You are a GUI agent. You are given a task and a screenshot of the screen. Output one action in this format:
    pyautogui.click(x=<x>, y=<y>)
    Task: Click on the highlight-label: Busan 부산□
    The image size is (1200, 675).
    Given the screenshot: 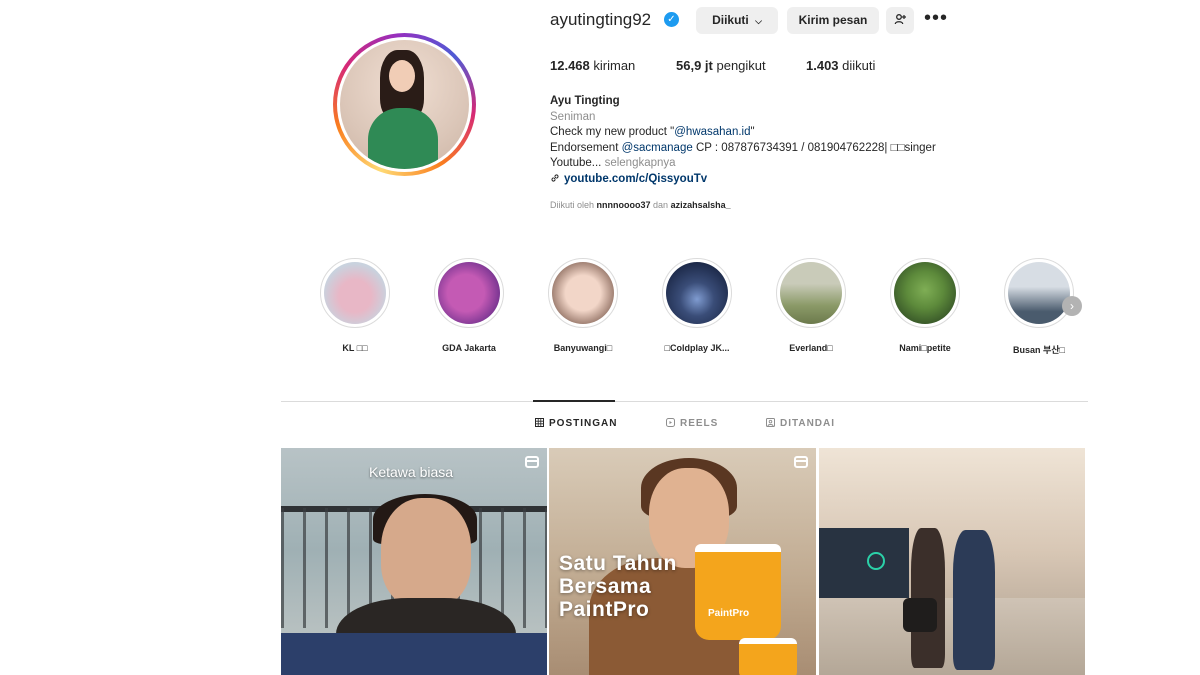 What is the action you would take?
    pyautogui.click(x=1038, y=350)
    